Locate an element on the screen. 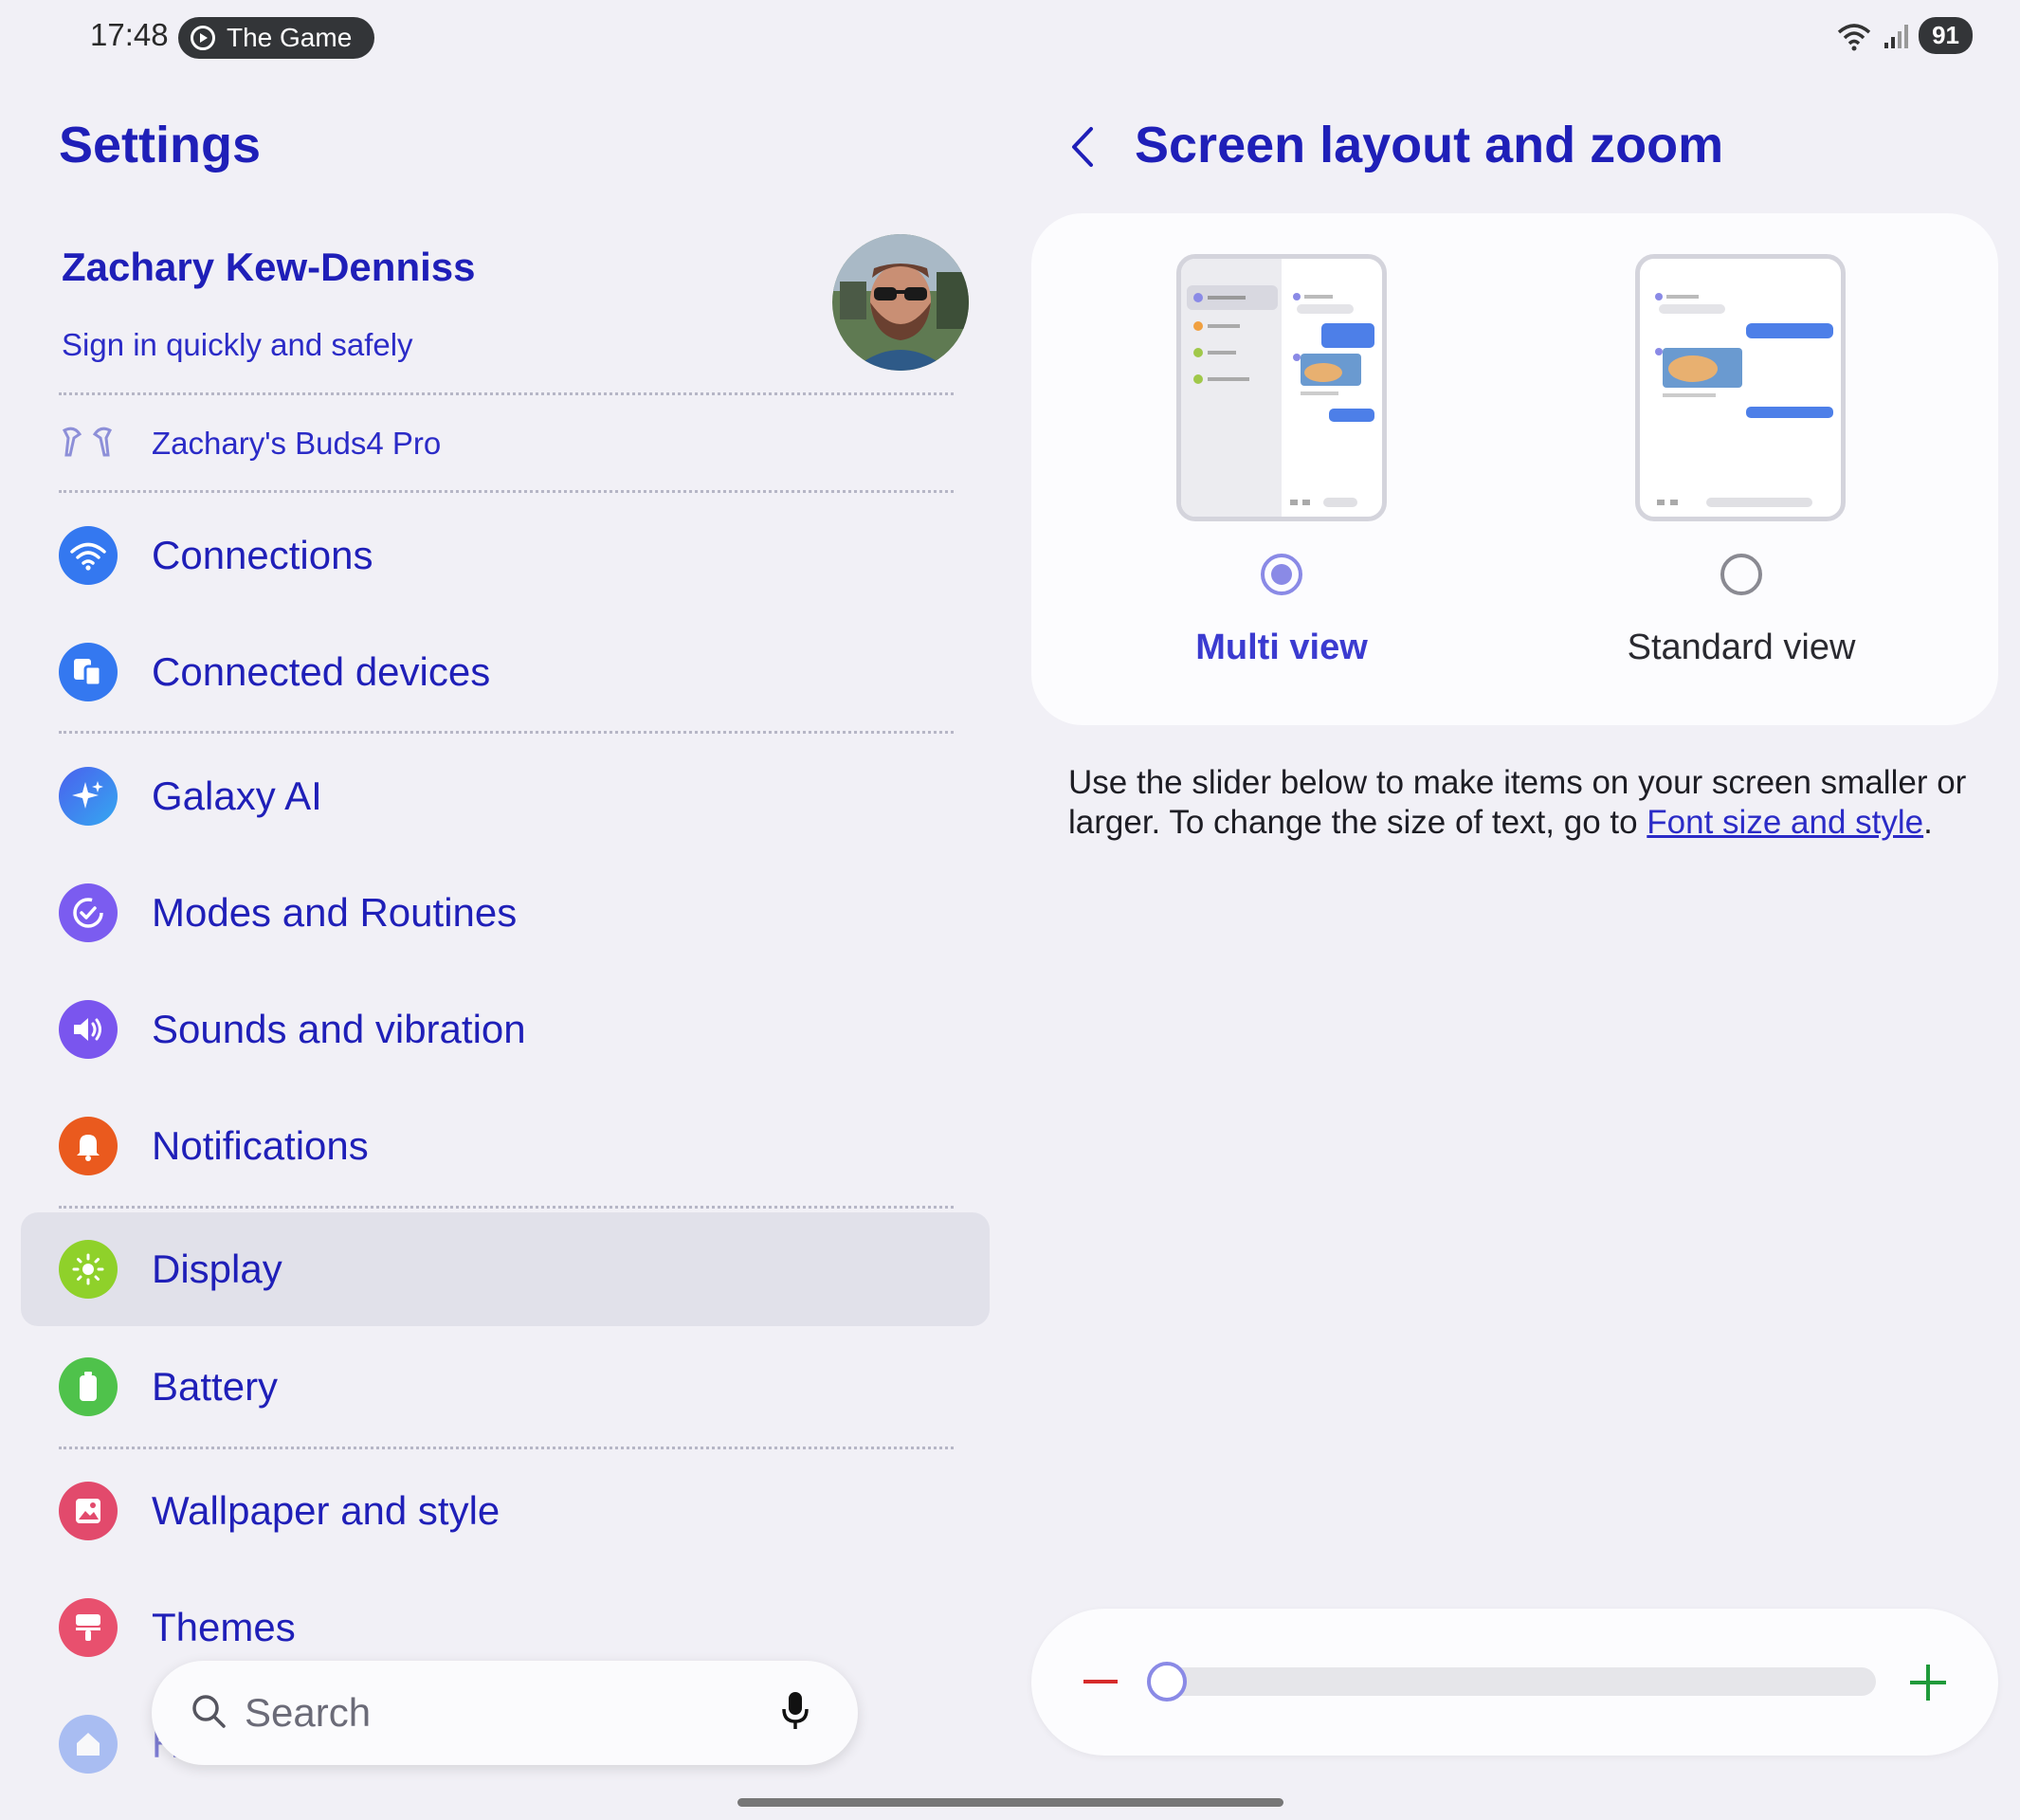  description-end: . is located at coordinates (1928, 822).